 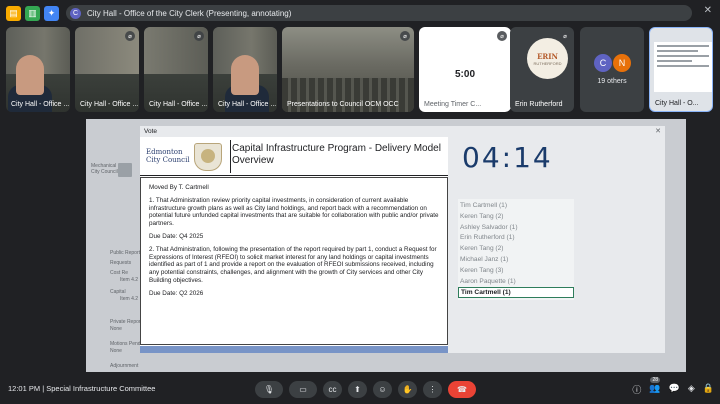 What do you see at coordinates (655, 380) in the screenshot?
I see `people-count-badge: 28` at bounding box center [655, 380].